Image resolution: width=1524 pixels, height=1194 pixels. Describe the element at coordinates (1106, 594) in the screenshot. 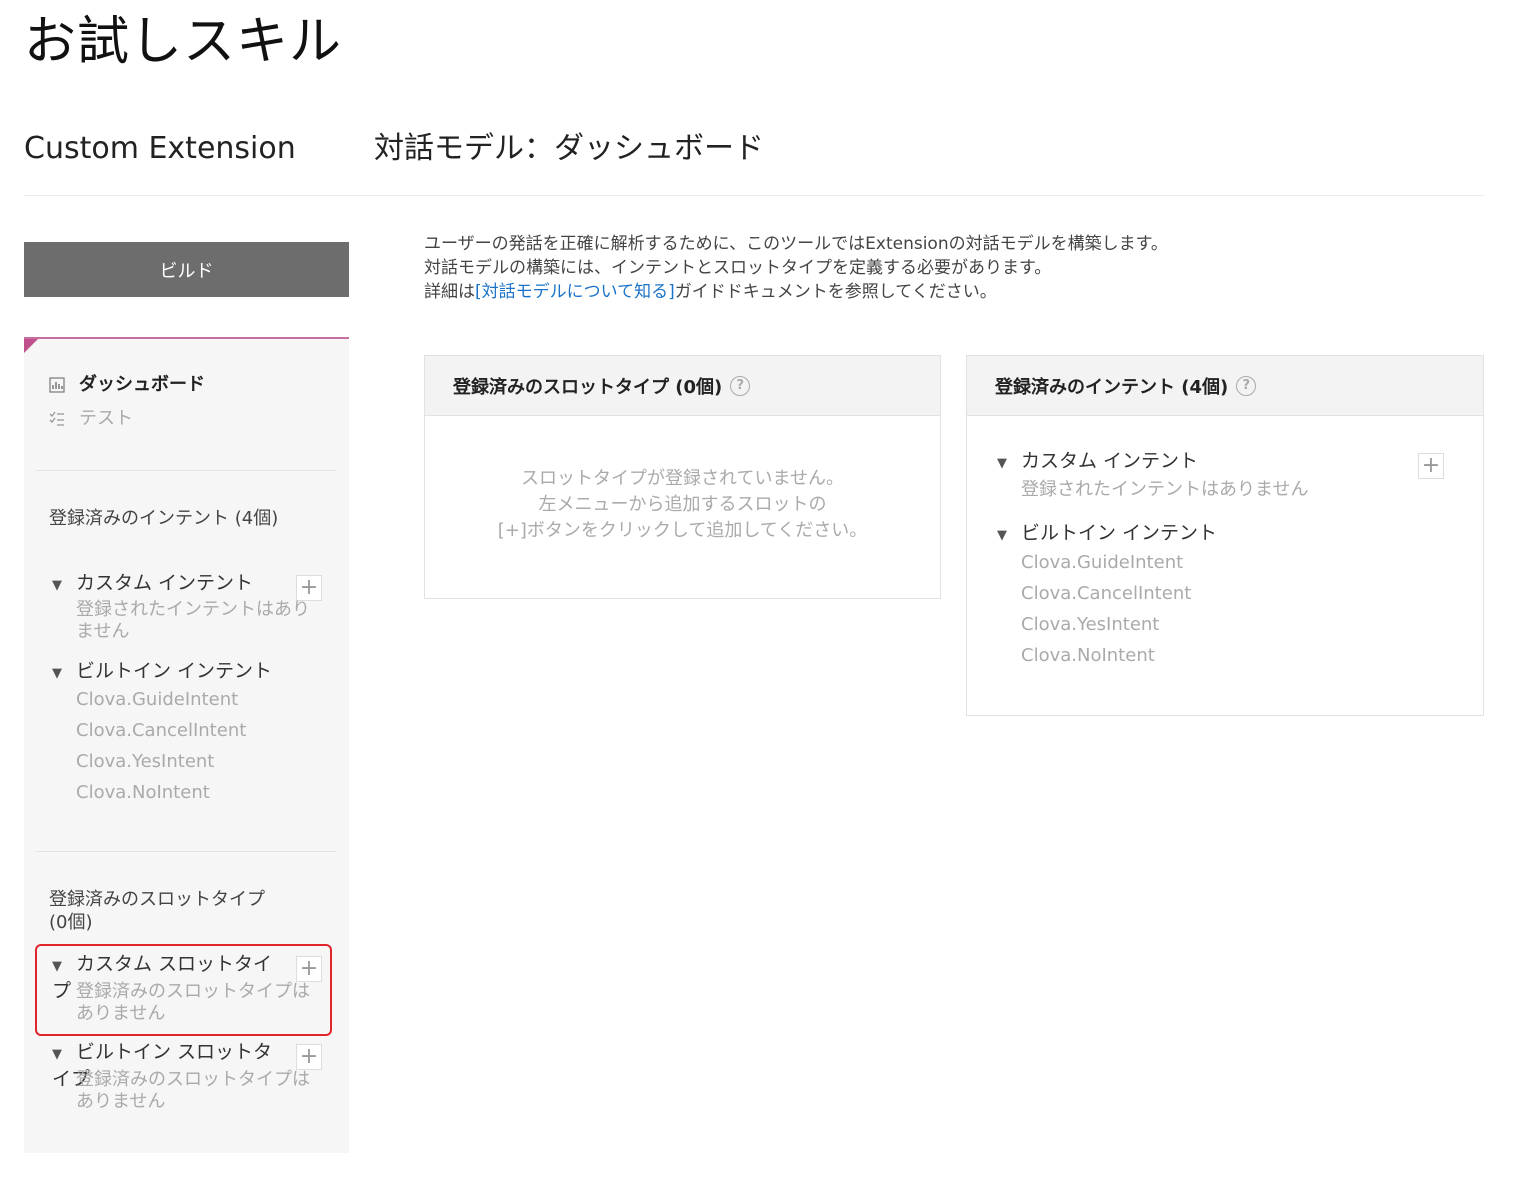

I see `panel-intent-cancel: Clova.CancelIntent` at that location.